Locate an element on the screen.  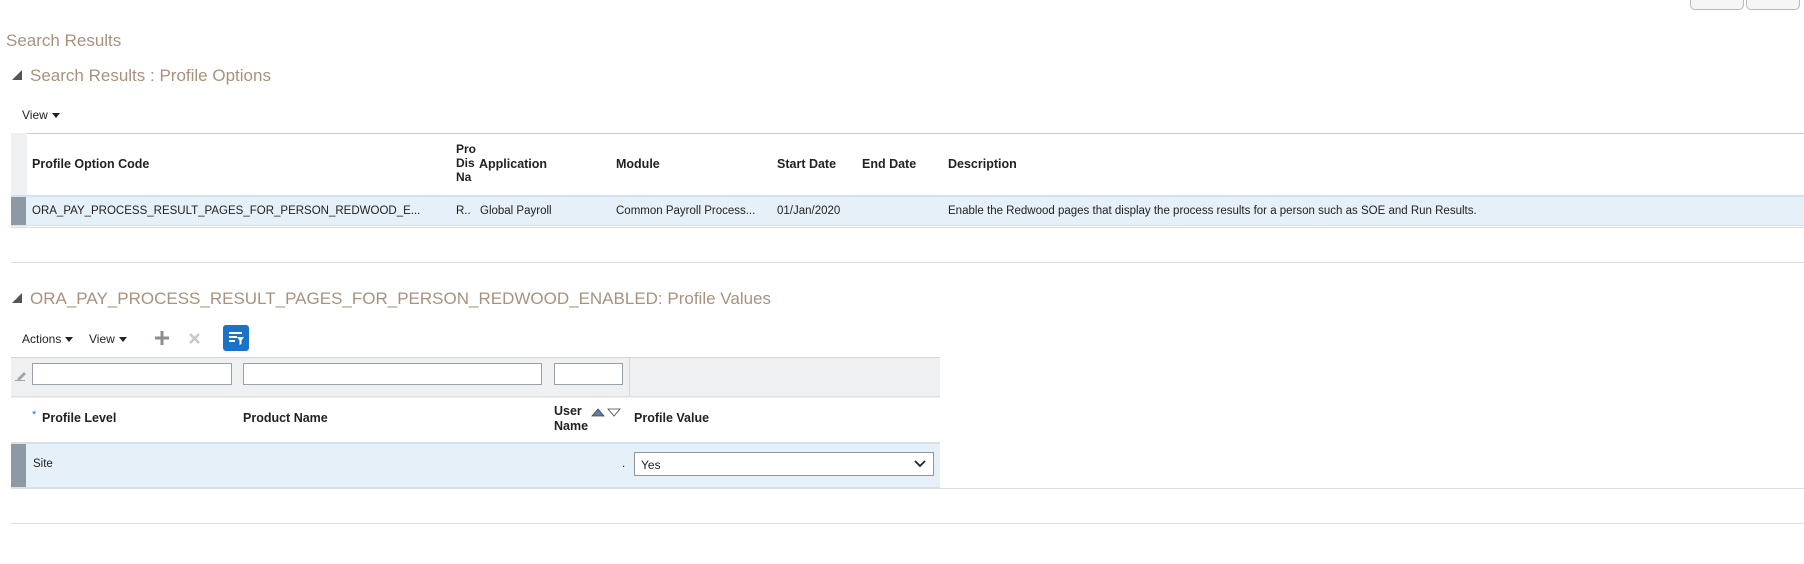
cell-profile-display-name: R.. is located at coordinates (463, 211).